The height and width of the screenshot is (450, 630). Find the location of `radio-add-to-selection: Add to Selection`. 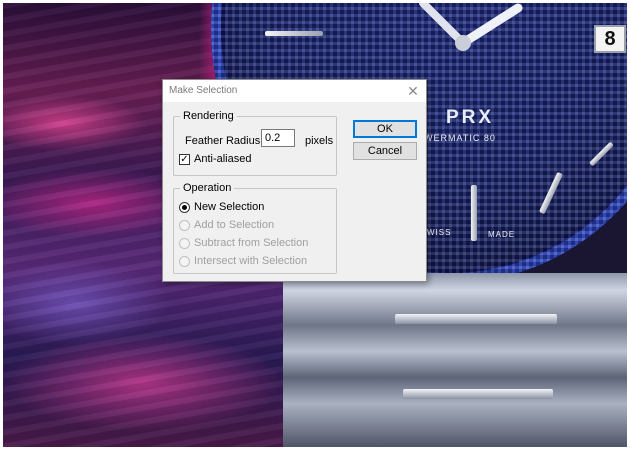

radio-add-to-selection: Add to Selection is located at coordinates (226, 225).